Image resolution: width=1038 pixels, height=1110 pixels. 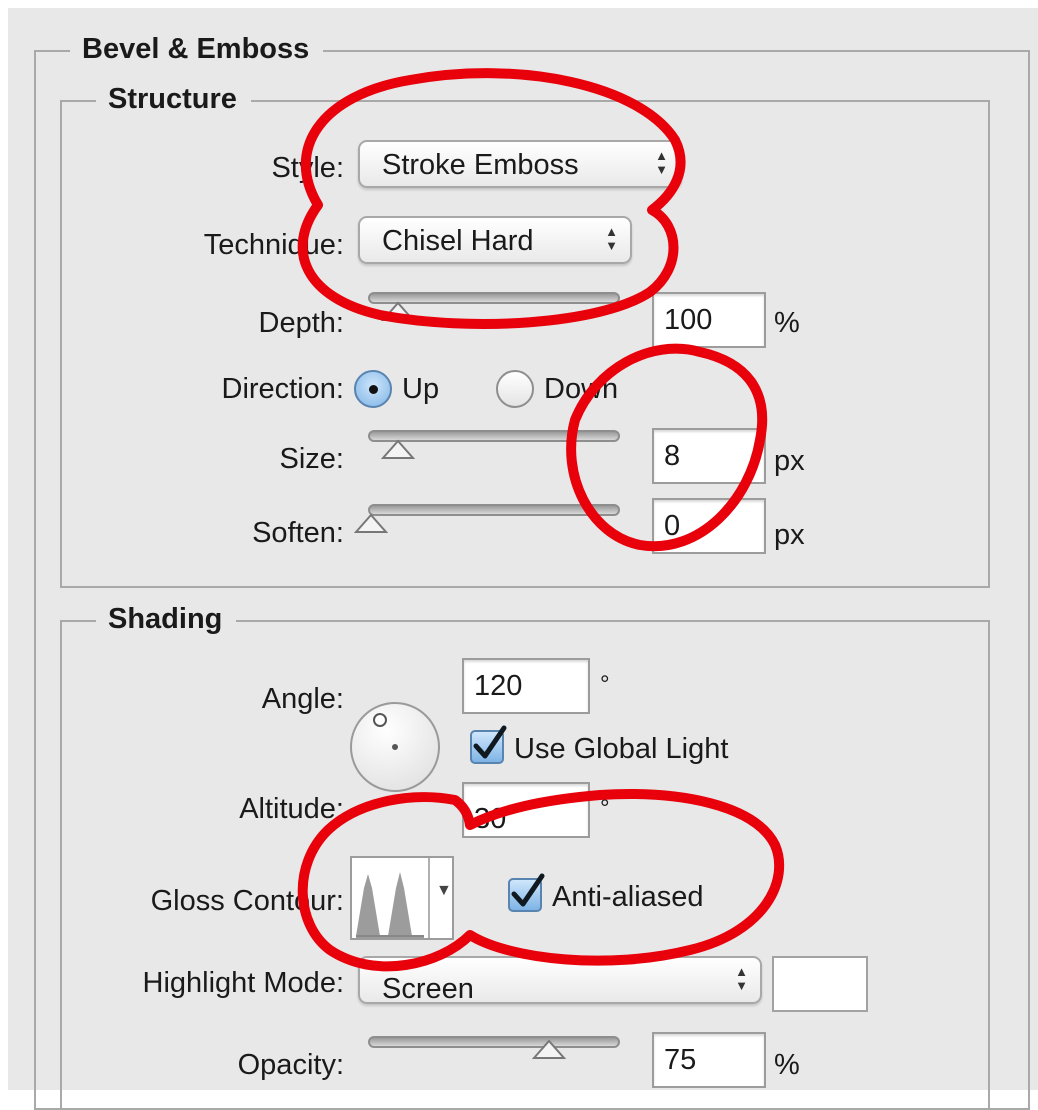 I want to click on opacity-label: Opacity:, so click(x=290, y=1065).